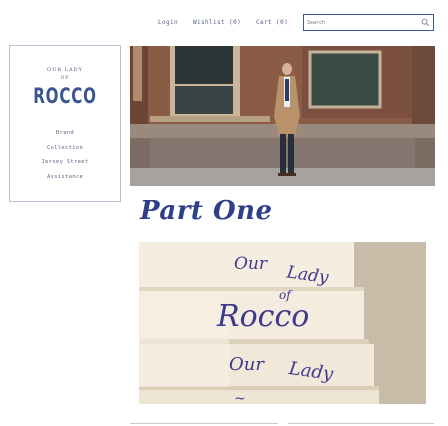 This screenshot has height=426, width=448. I want to click on search-box, so click(368, 22).